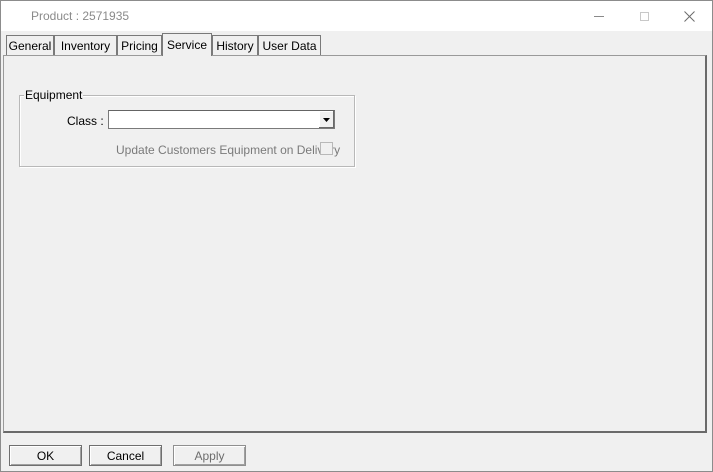 Image resolution: width=713 pixels, height=472 pixels. I want to click on update-customers-equipment-label: Update Customers Equipment on Delivery, so click(228, 150).